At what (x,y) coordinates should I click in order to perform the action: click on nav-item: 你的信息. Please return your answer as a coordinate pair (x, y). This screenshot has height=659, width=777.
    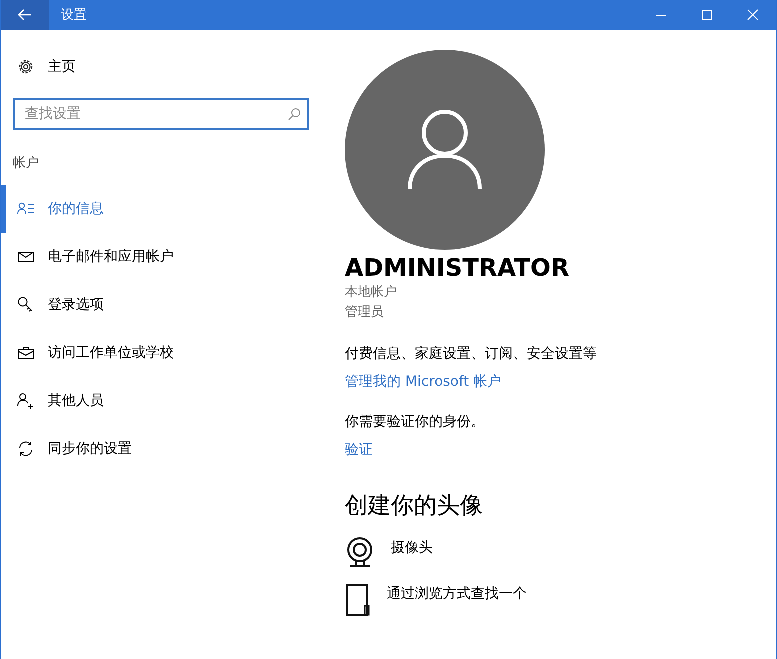
    Looking at the image, I should click on (166, 209).